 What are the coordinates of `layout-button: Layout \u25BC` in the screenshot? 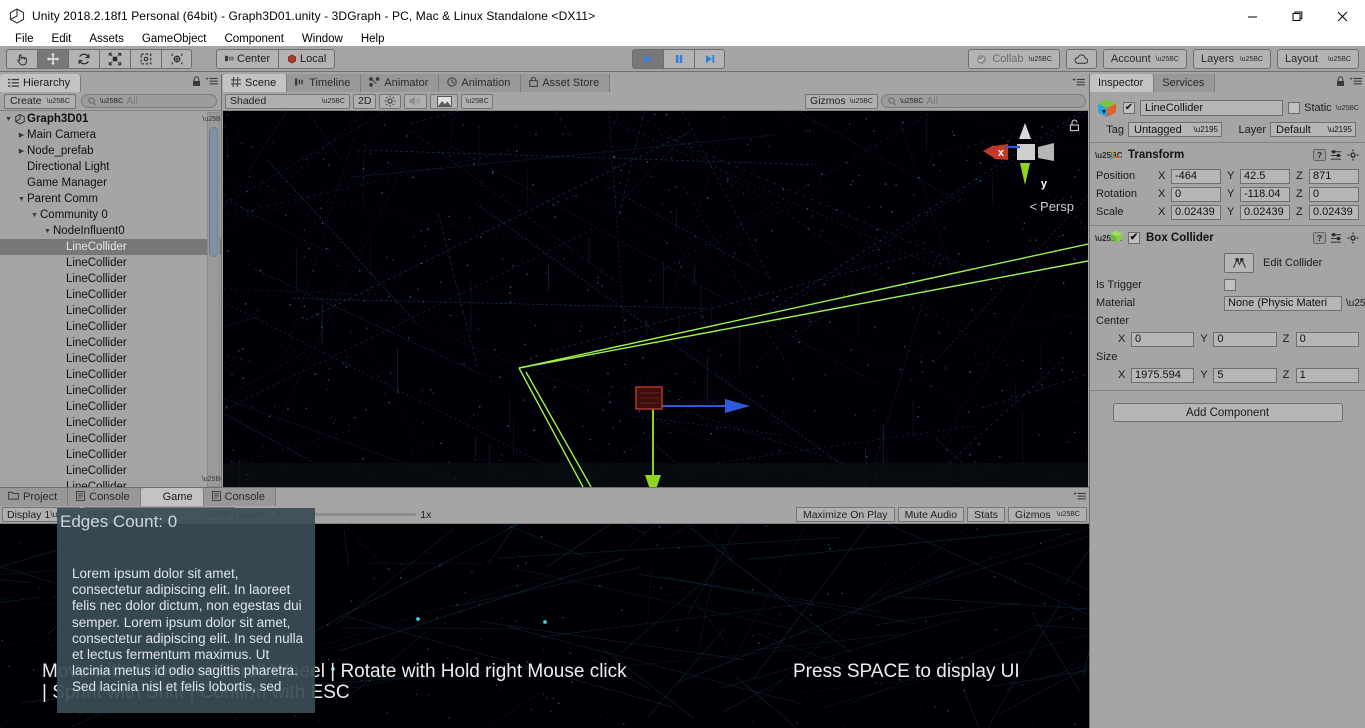 It's located at (1318, 59).